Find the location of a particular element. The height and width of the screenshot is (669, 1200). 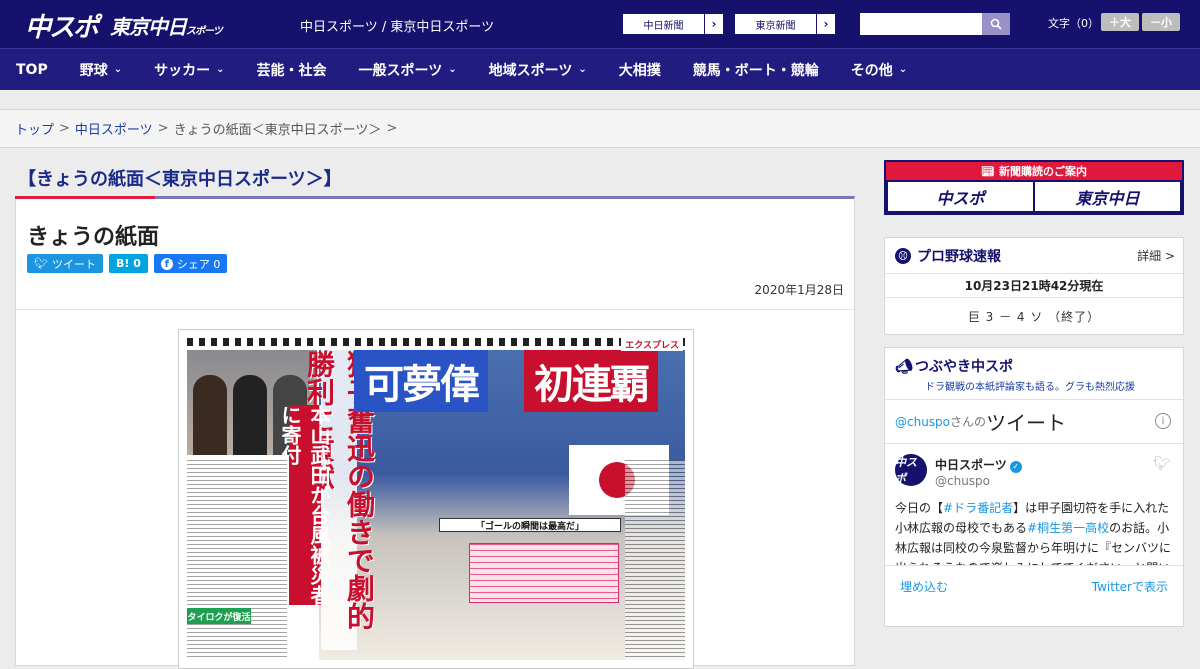

nav-item-other: その他 ⌄ is located at coordinates (879, 70).